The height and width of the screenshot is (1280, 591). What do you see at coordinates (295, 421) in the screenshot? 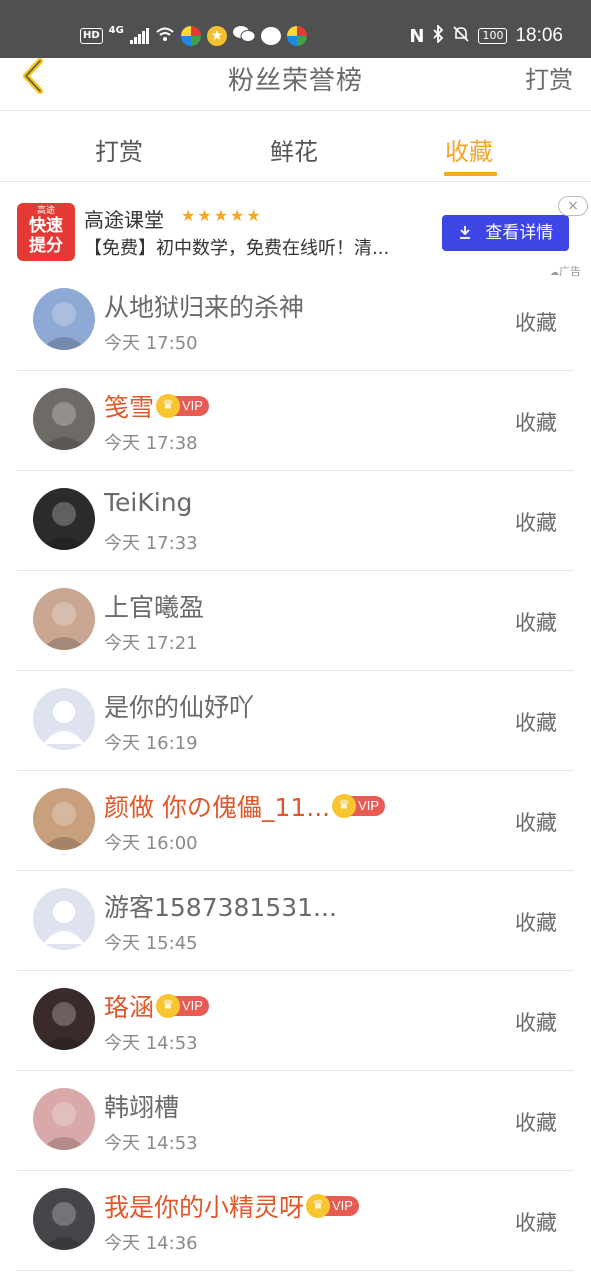
I see `list-item: 笺雪 ♛ VIP 今天 17:38 收藏` at bounding box center [295, 421].